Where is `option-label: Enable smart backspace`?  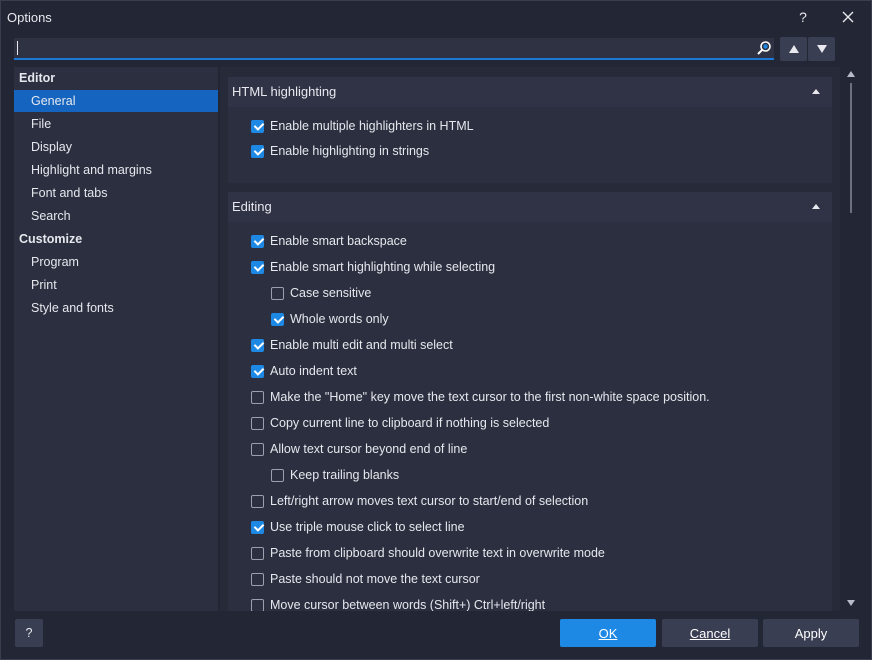
option-label: Enable smart backspace is located at coordinates (338, 241).